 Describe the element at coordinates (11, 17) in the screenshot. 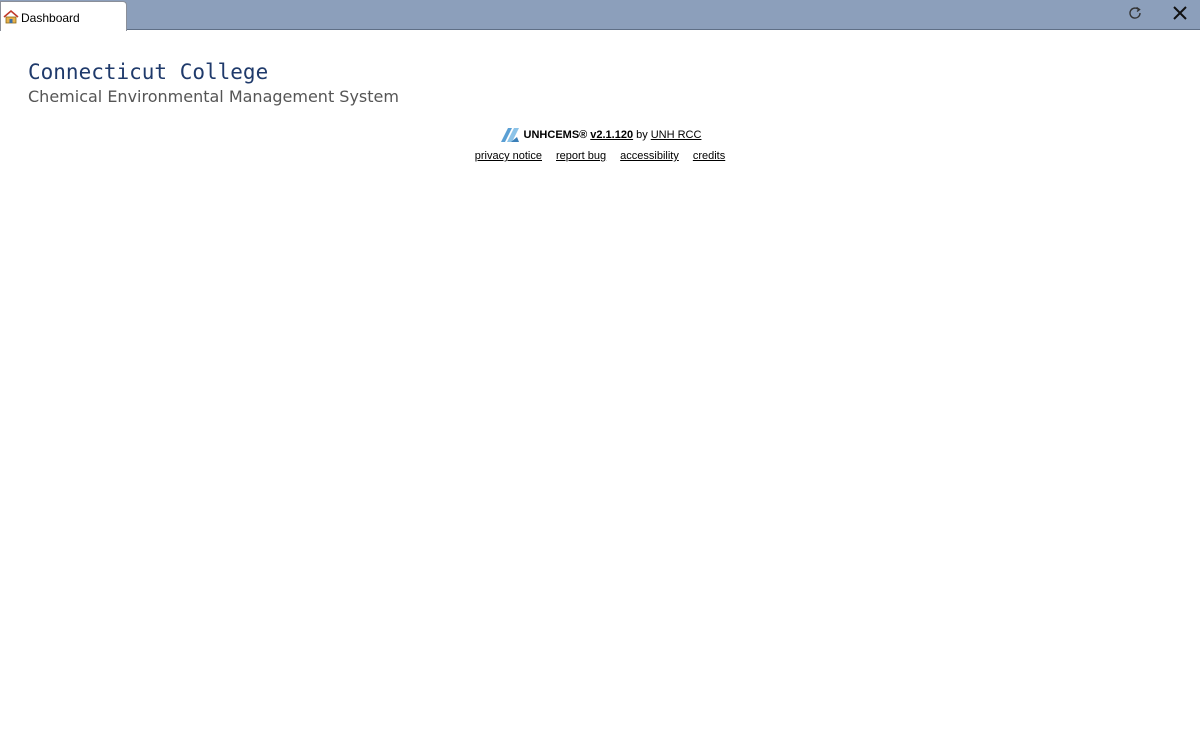

I see `home-icon` at that location.